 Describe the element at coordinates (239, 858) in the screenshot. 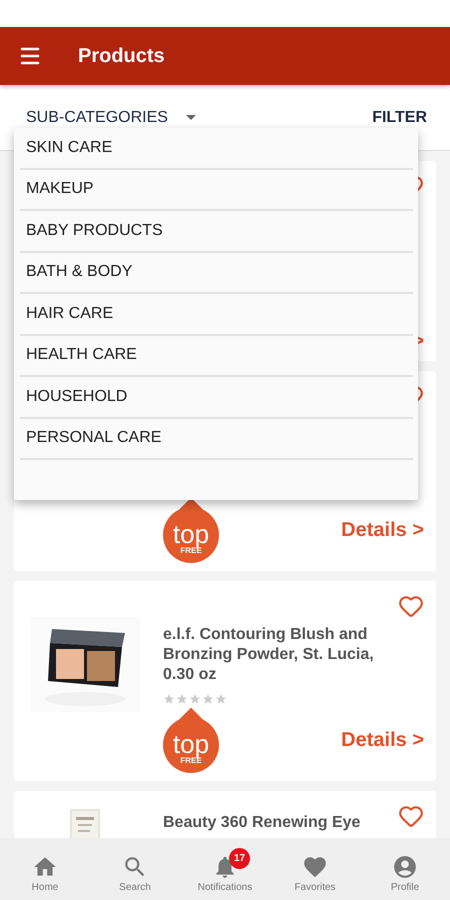

I see `notification-count: 17` at that location.